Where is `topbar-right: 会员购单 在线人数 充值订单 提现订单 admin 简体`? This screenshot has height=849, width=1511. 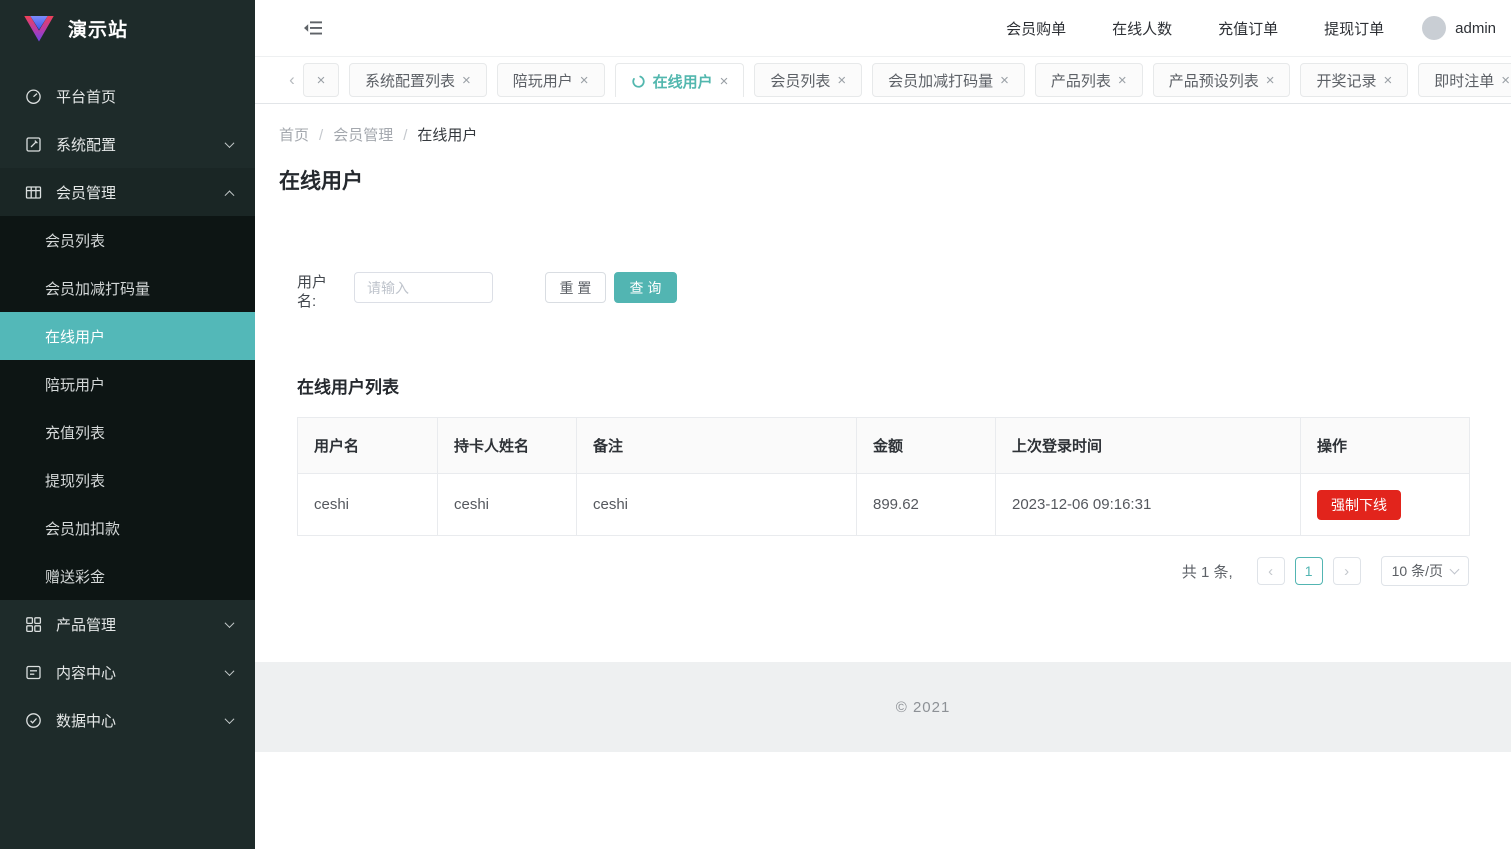 topbar-right: 会员购单 在线人数 充值订单 提现订单 admin 简体 is located at coordinates (1235, 28).